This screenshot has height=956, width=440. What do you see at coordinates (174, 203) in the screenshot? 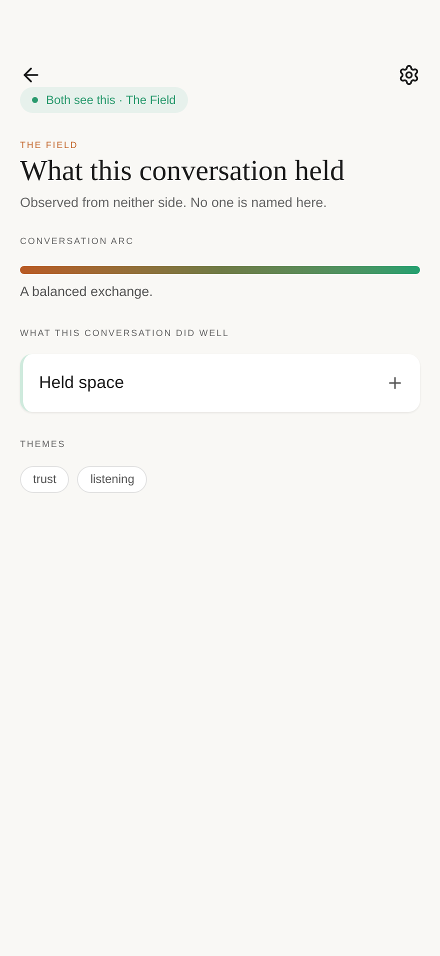
I see `subtitle-text: Observed from neither side. No one is named here.` at bounding box center [174, 203].